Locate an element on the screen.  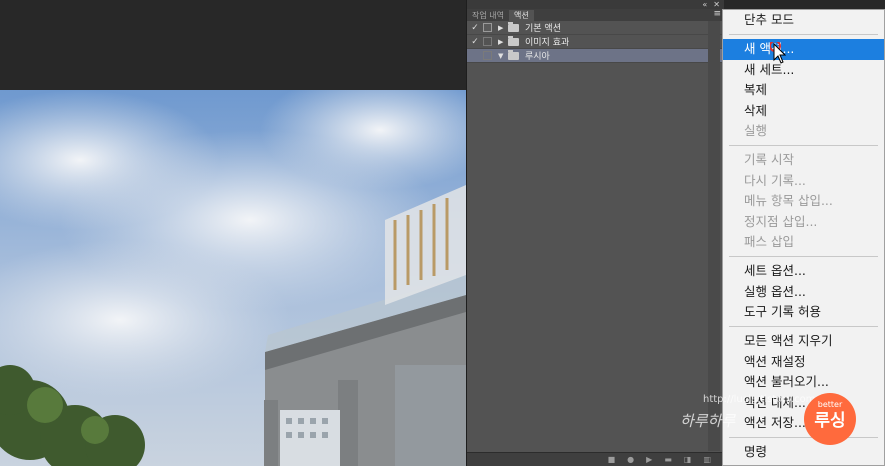
close-icon: ✕ is located at coordinates (716, 4).